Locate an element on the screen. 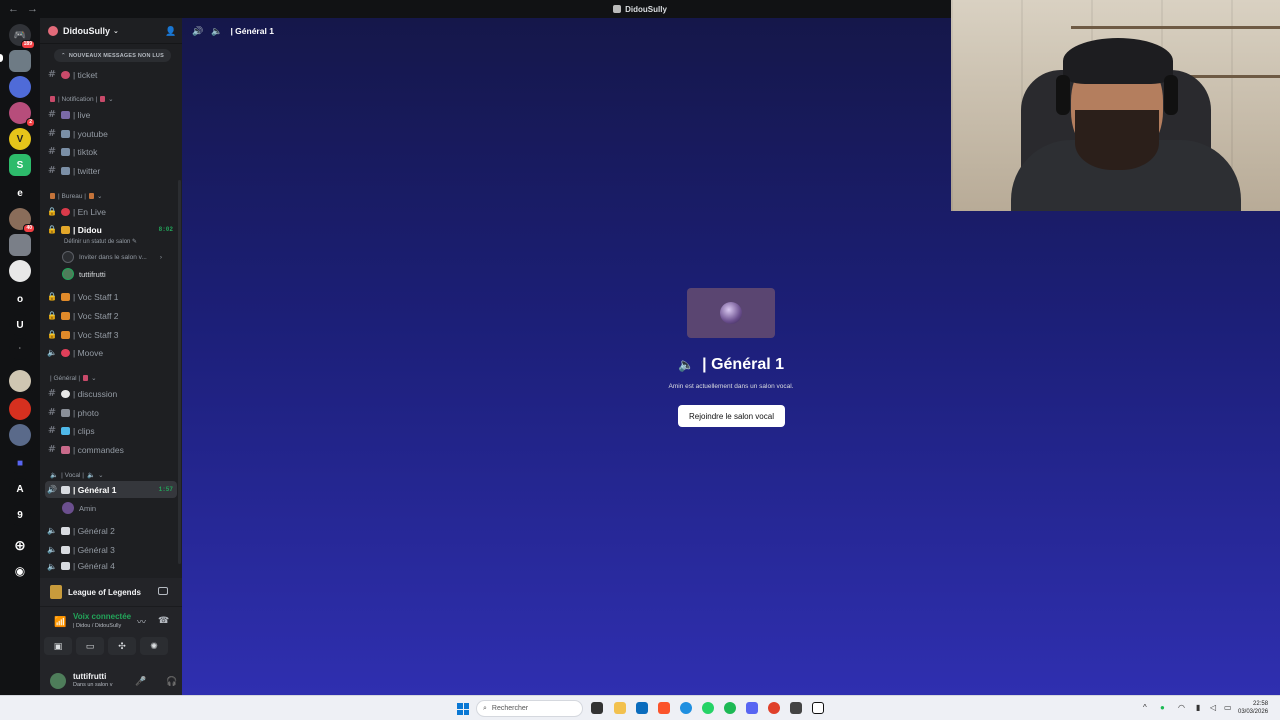 The width and height of the screenshot is (1280, 720). voice-member-amin: Amin is located at coordinates (79, 508).